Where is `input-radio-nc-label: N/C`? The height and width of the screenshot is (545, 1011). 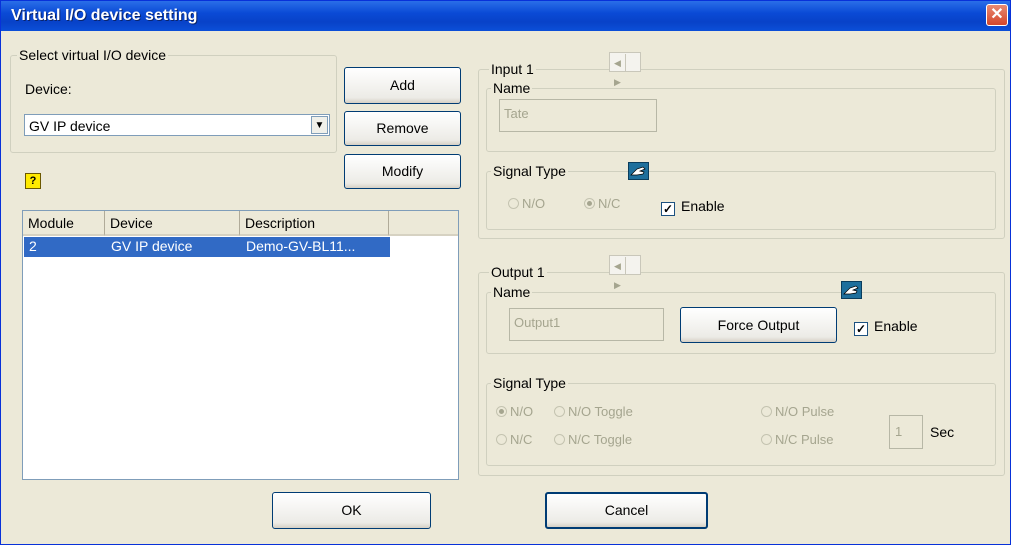
input-radio-nc-label: N/C is located at coordinates (609, 203).